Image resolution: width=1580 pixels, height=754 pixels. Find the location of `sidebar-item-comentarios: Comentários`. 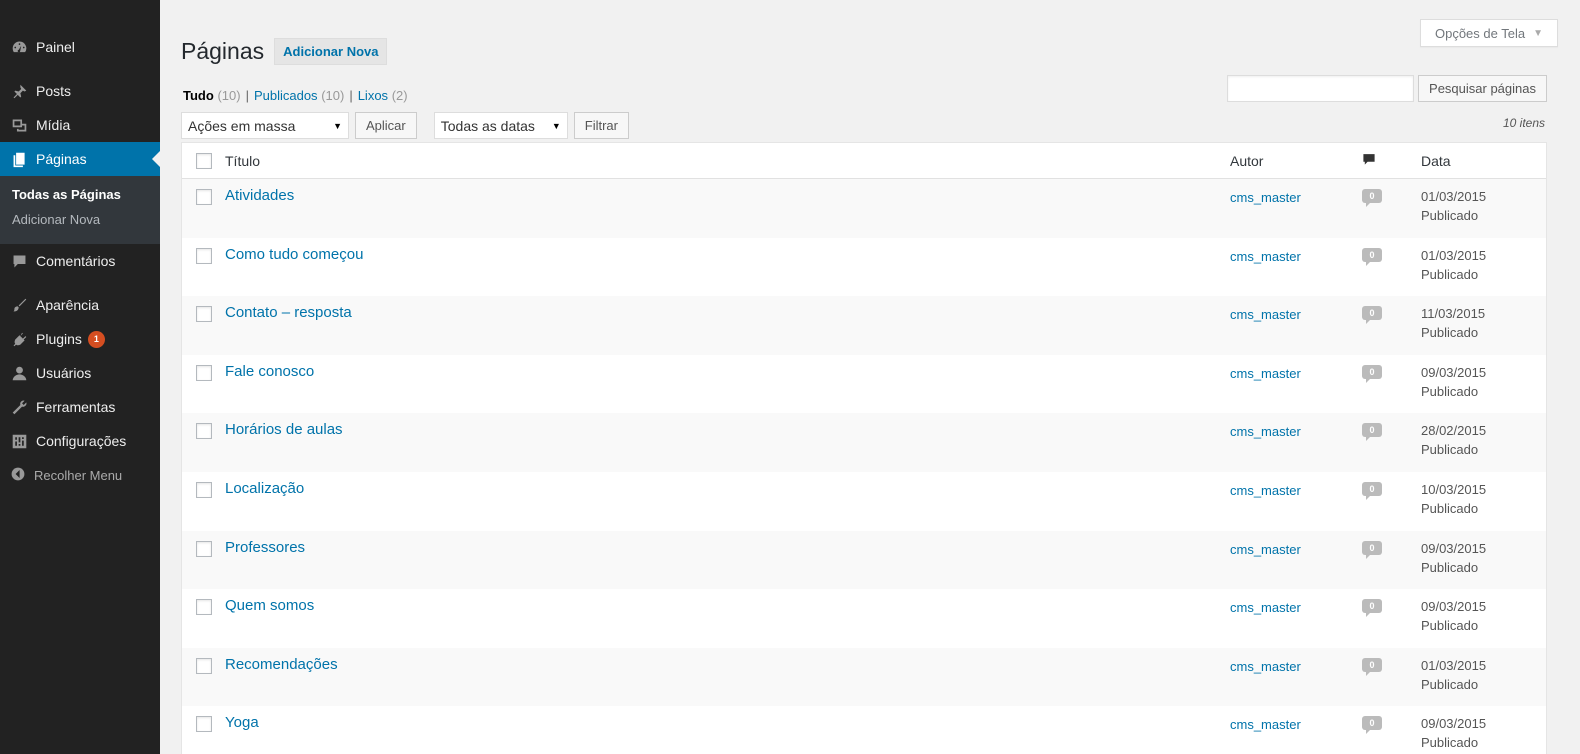

sidebar-item-comentarios: Comentários is located at coordinates (80, 261).